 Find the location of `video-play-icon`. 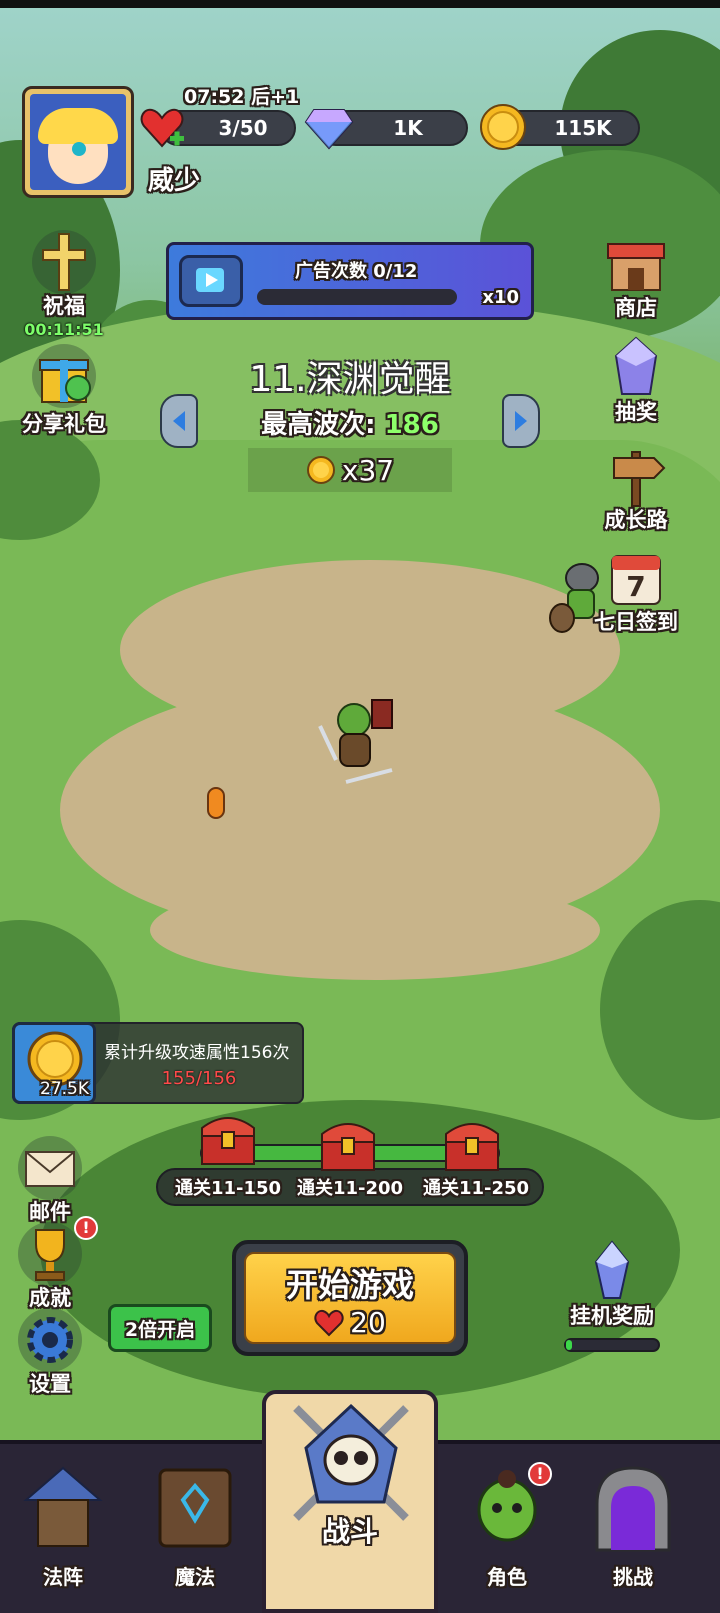

video-play-icon is located at coordinates (211, 281).